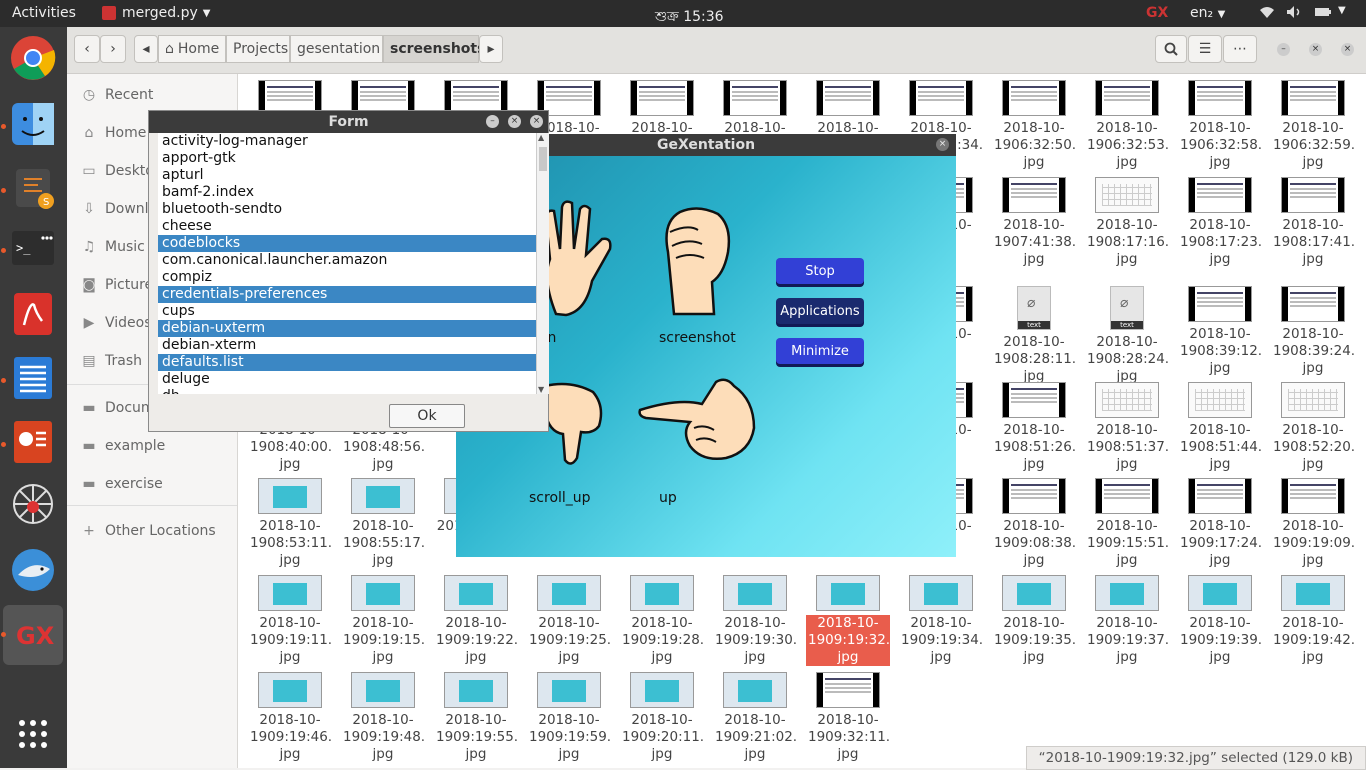  I want to click on pdf-reader-launcher, so click(33, 314).